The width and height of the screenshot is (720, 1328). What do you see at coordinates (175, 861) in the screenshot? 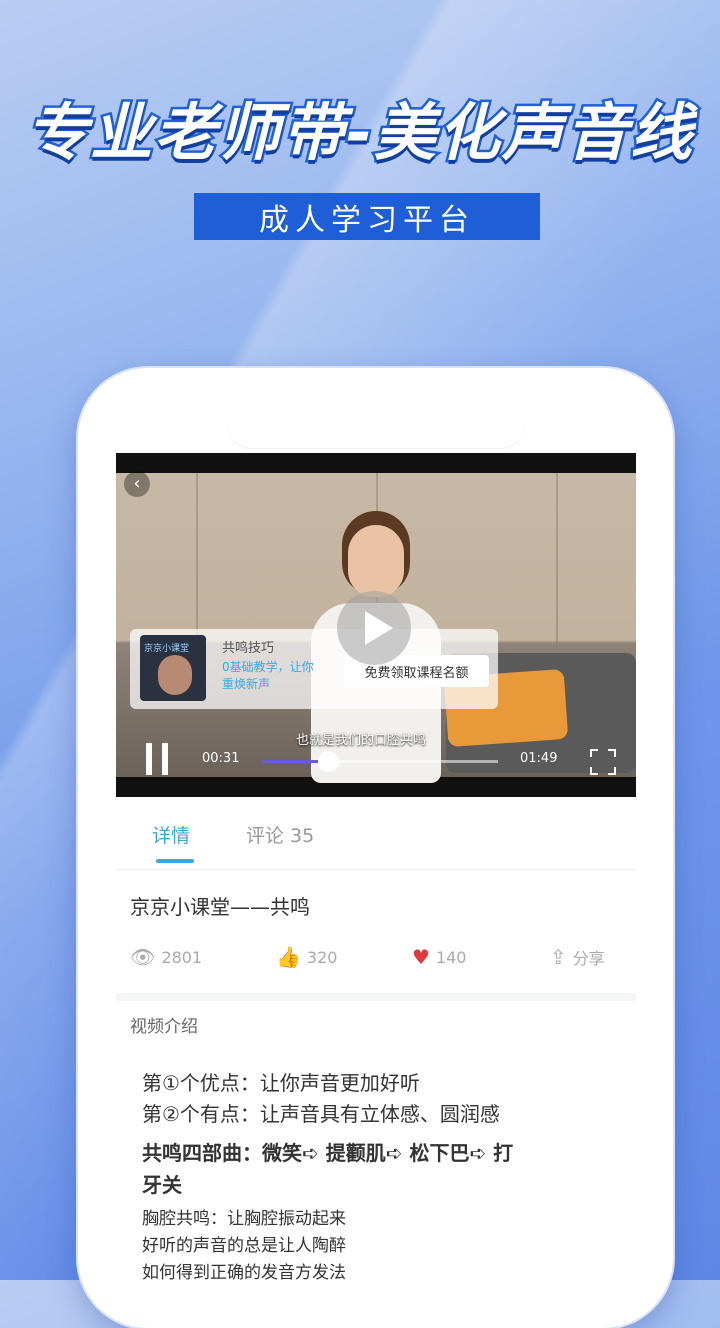
I see `active-tab-indicator` at bounding box center [175, 861].